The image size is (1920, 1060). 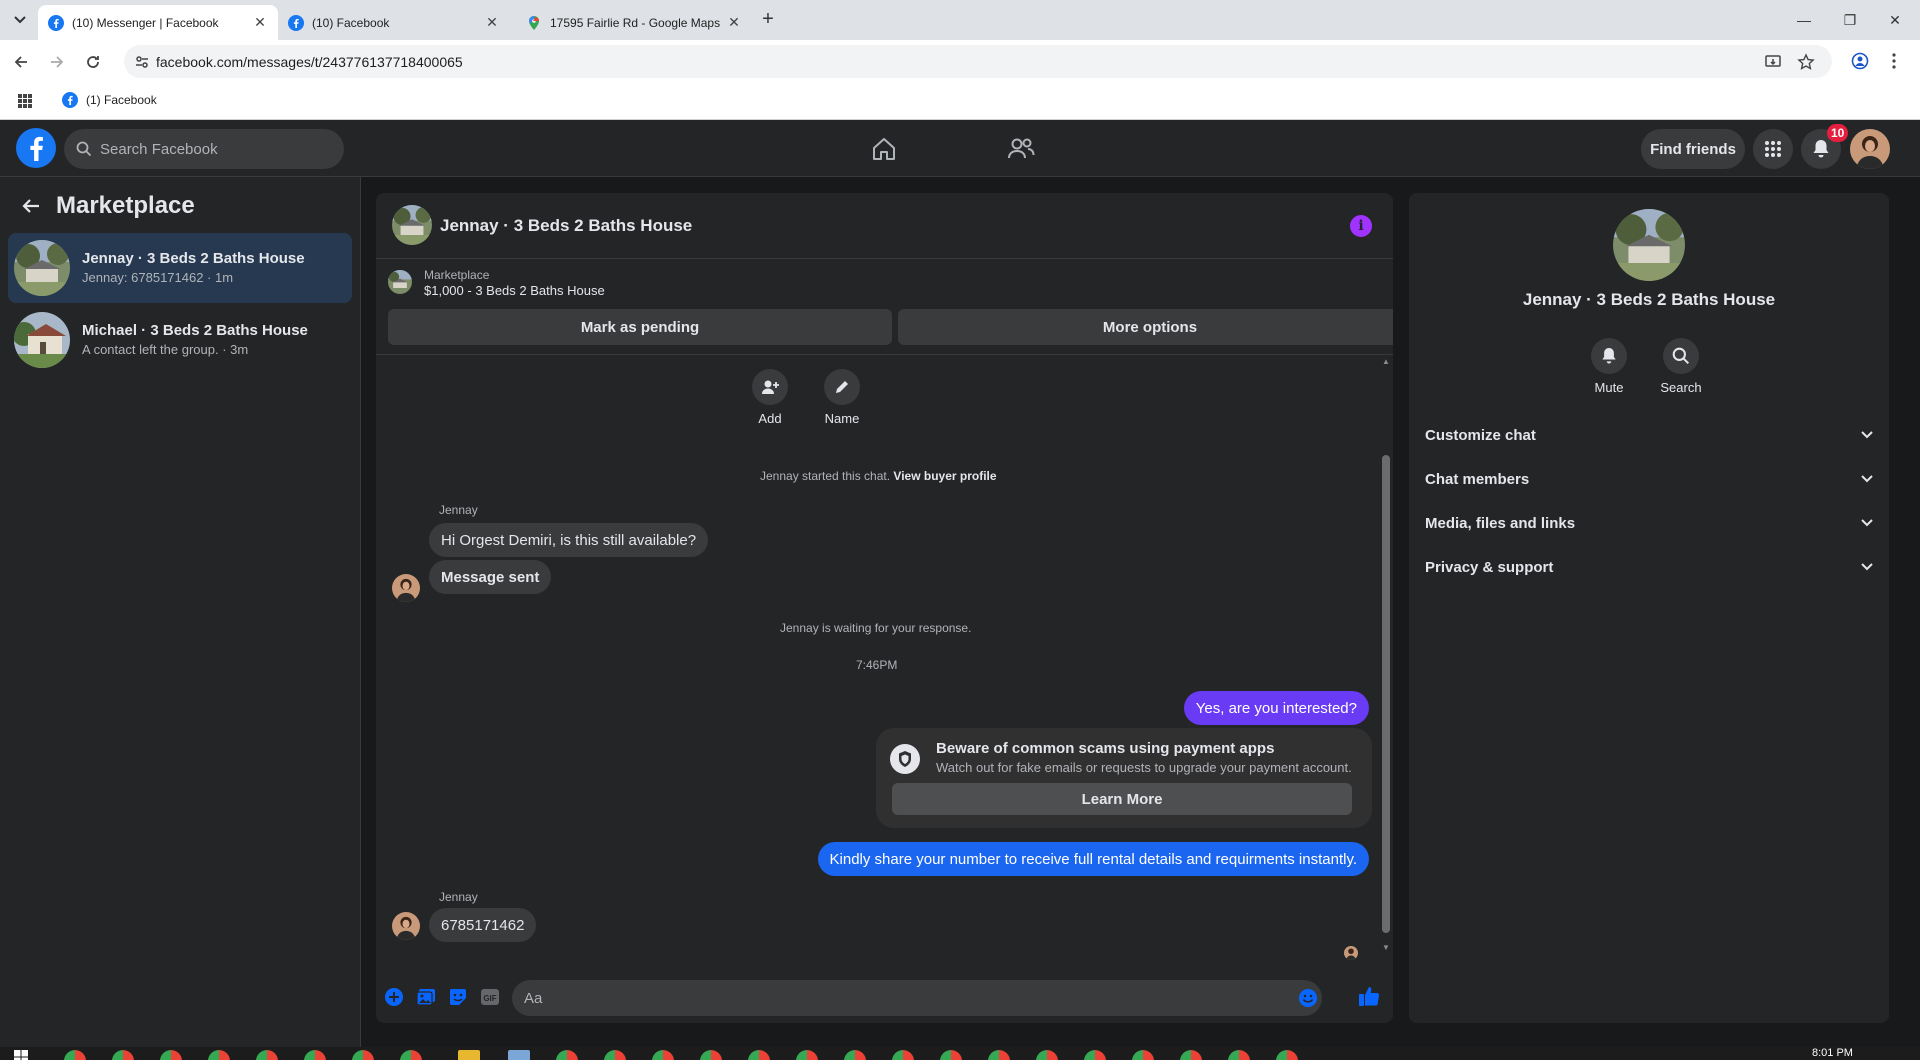 What do you see at coordinates (1773, 62) in the screenshot?
I see `install-app-icon` at bounding box center [1773, 62].